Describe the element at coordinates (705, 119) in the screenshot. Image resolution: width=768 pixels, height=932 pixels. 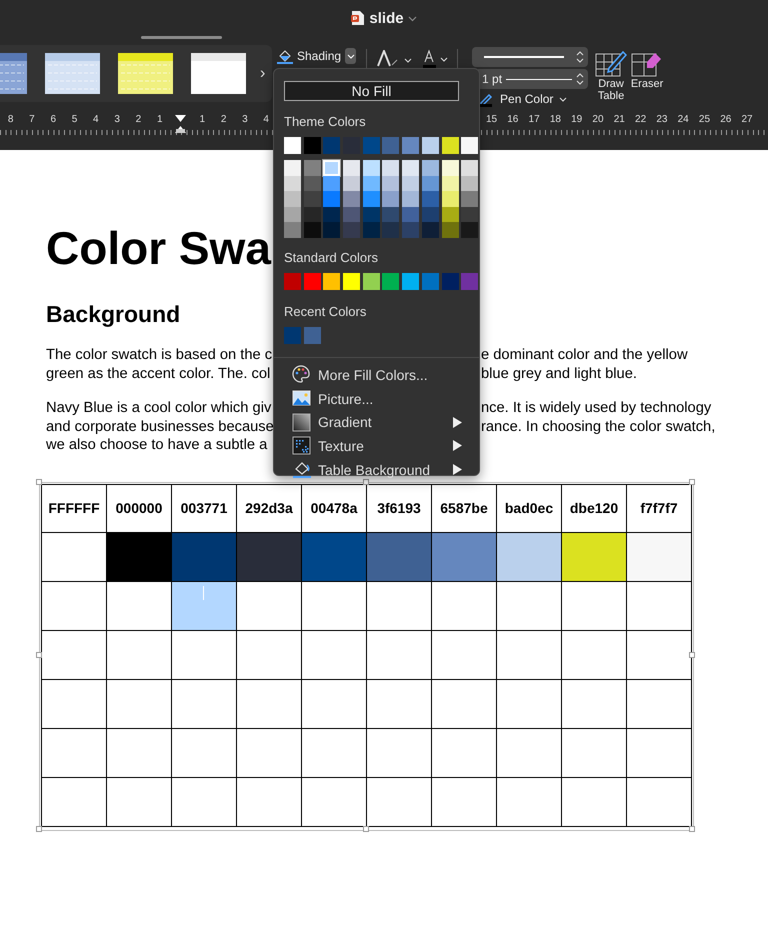
I see `ruler-number: 25` at that location.